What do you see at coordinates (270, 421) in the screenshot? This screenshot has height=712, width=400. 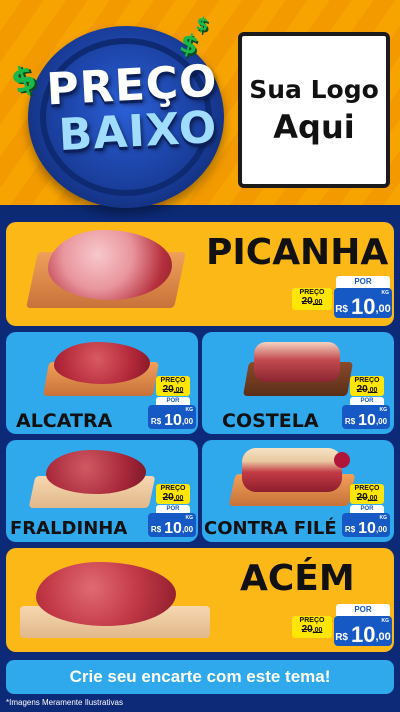 I see `product-name: COSTELA` at bounding box center [270, 421].